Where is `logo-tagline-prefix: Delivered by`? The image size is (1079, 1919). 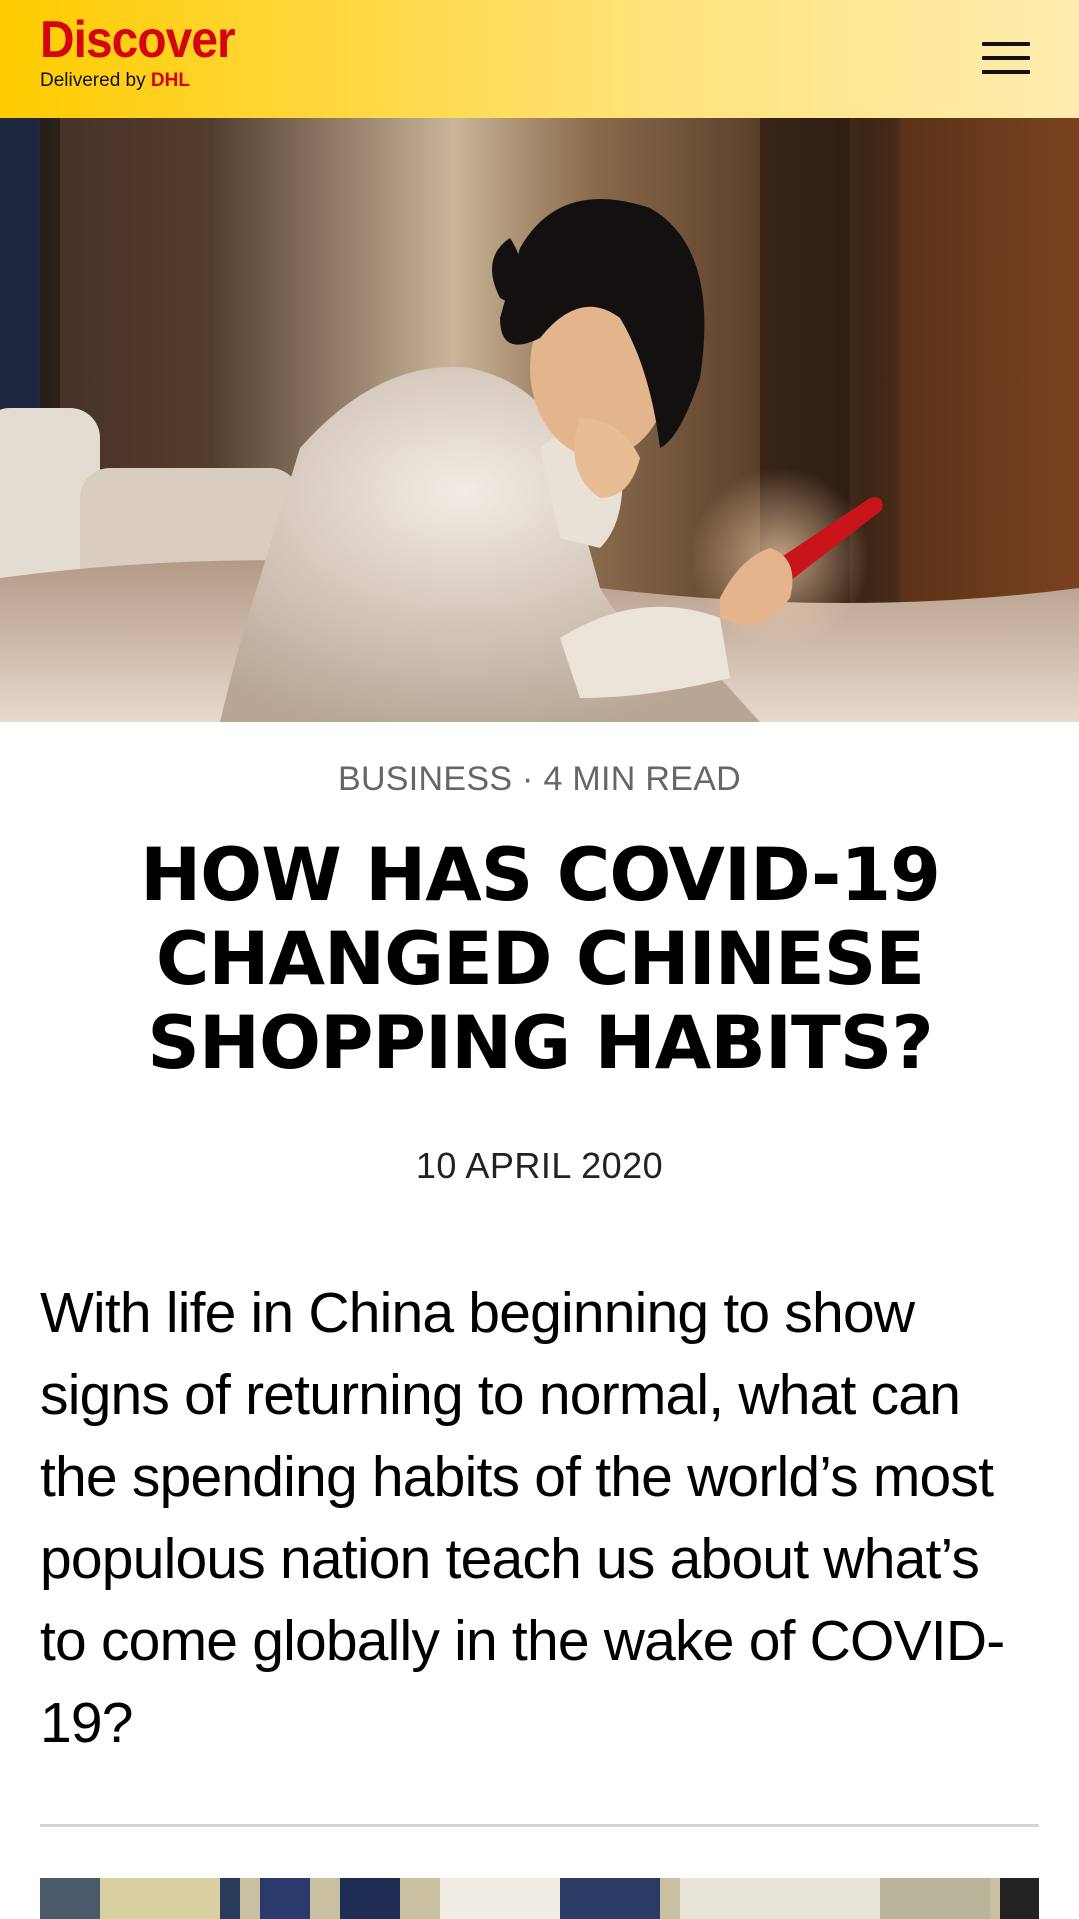 logo-tagline-prefix: Delivered by is located at coordinates (95, 80).